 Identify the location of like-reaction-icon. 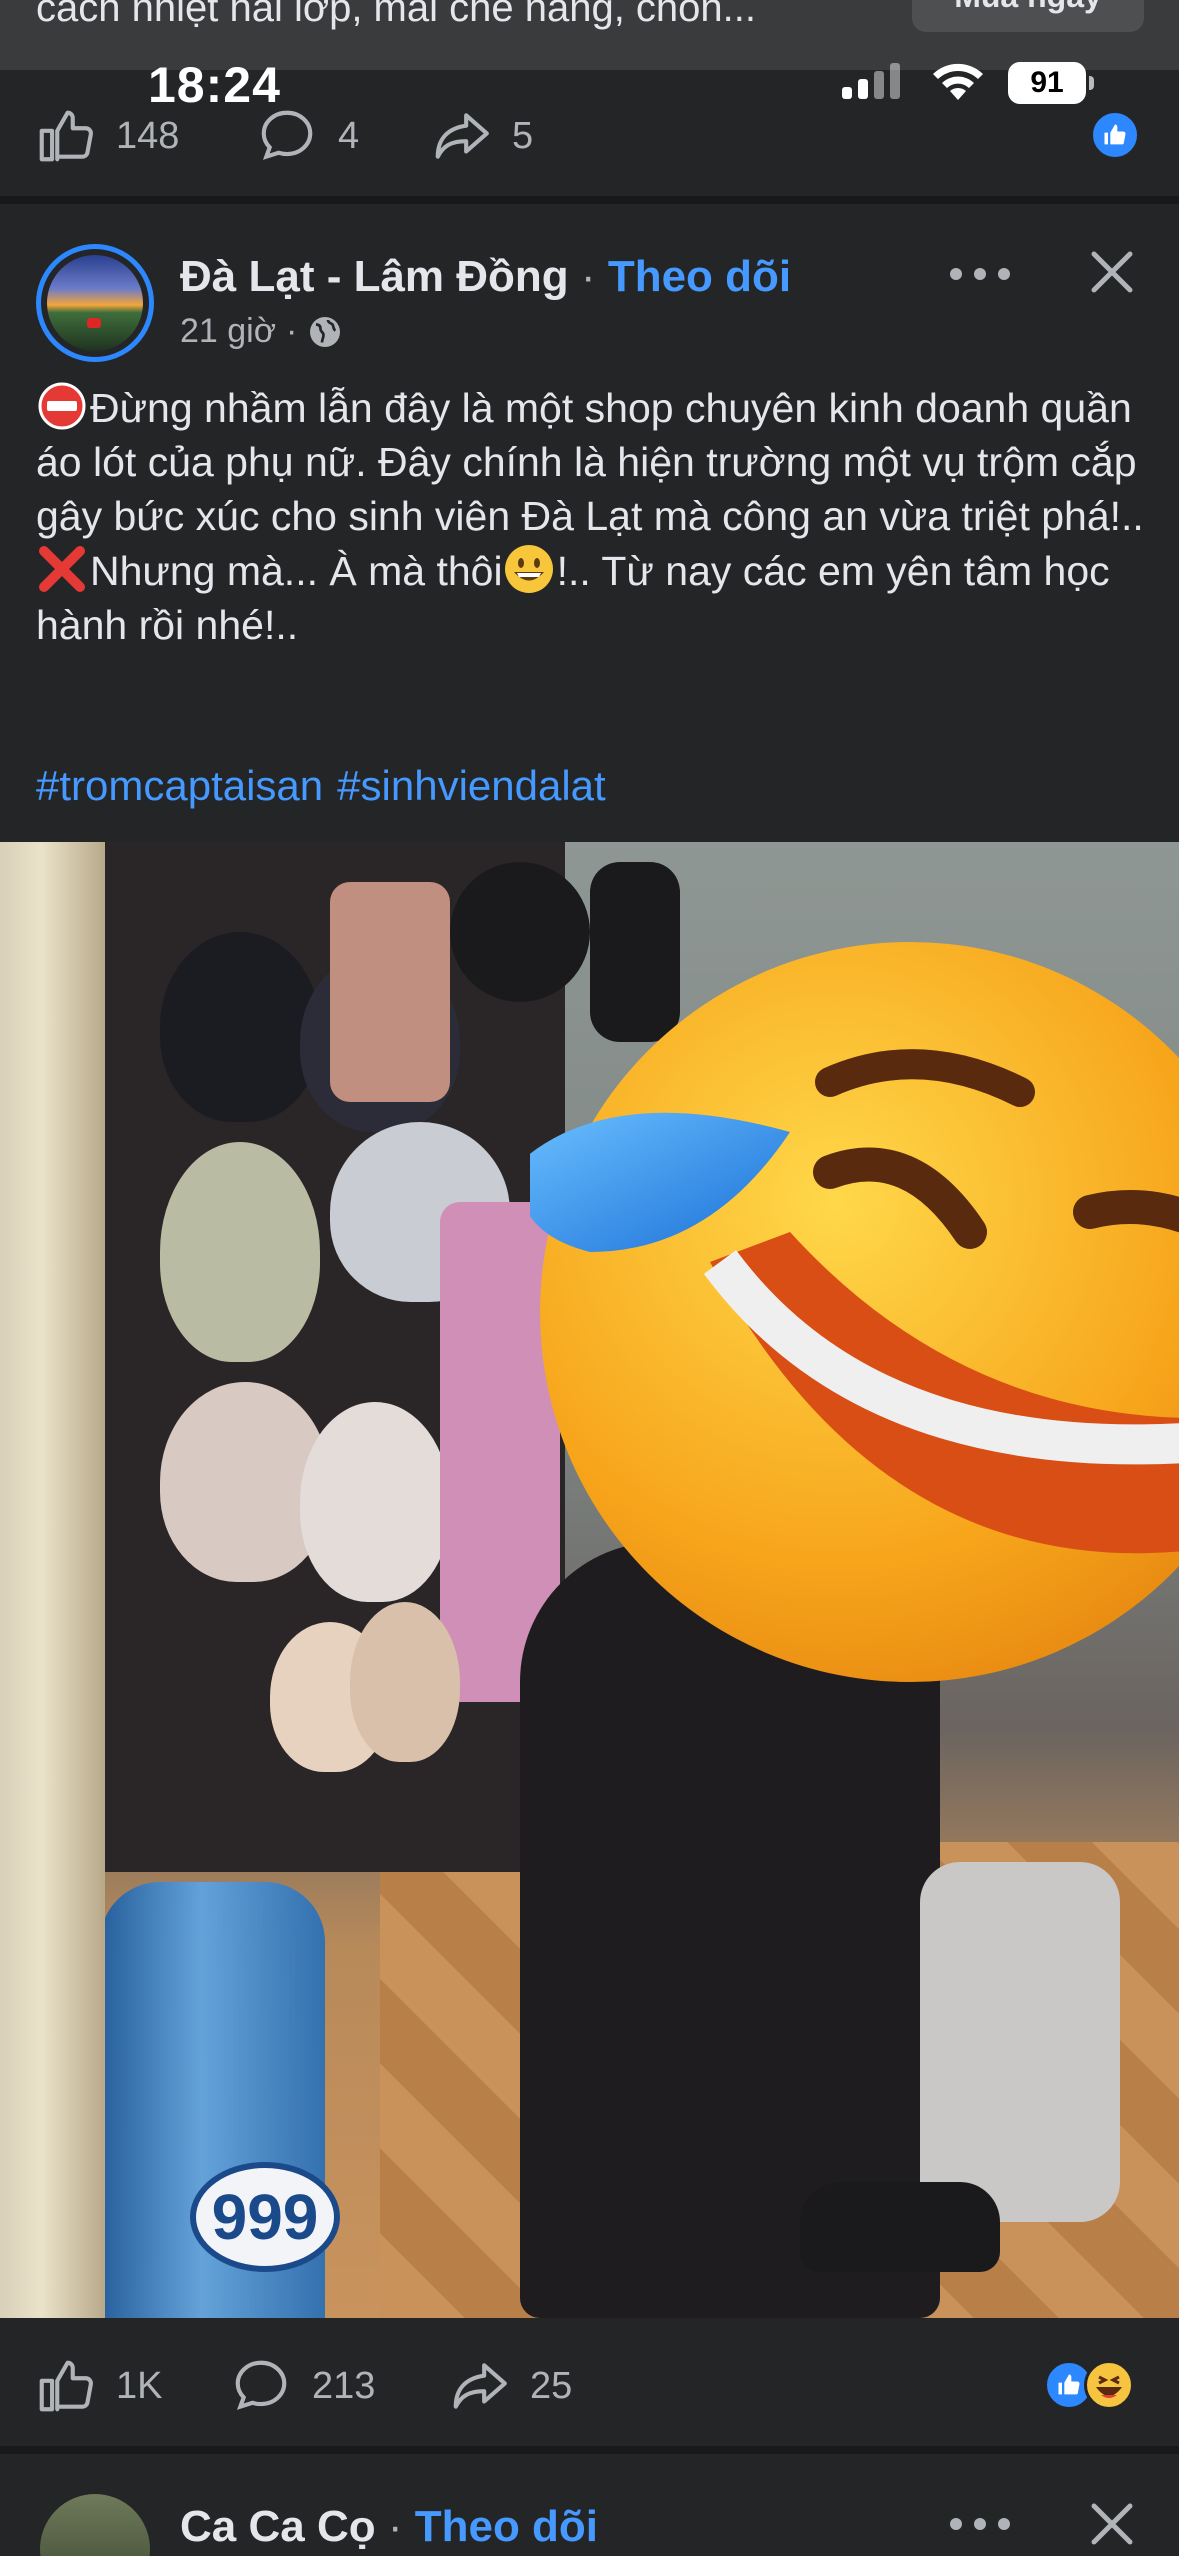
(1115, 135).